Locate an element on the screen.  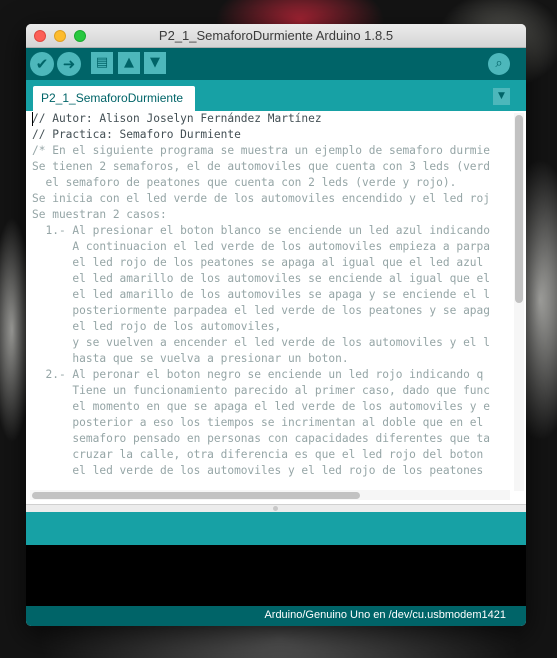
horizontal-scrollbar is located at coordinates (270, 495).